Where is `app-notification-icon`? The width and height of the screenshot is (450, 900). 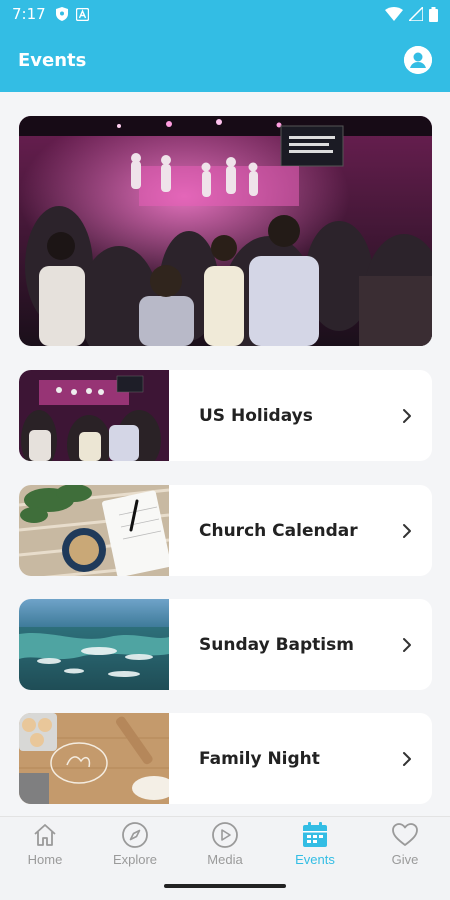
app-notification-icon is located at coordinates (82, 14).